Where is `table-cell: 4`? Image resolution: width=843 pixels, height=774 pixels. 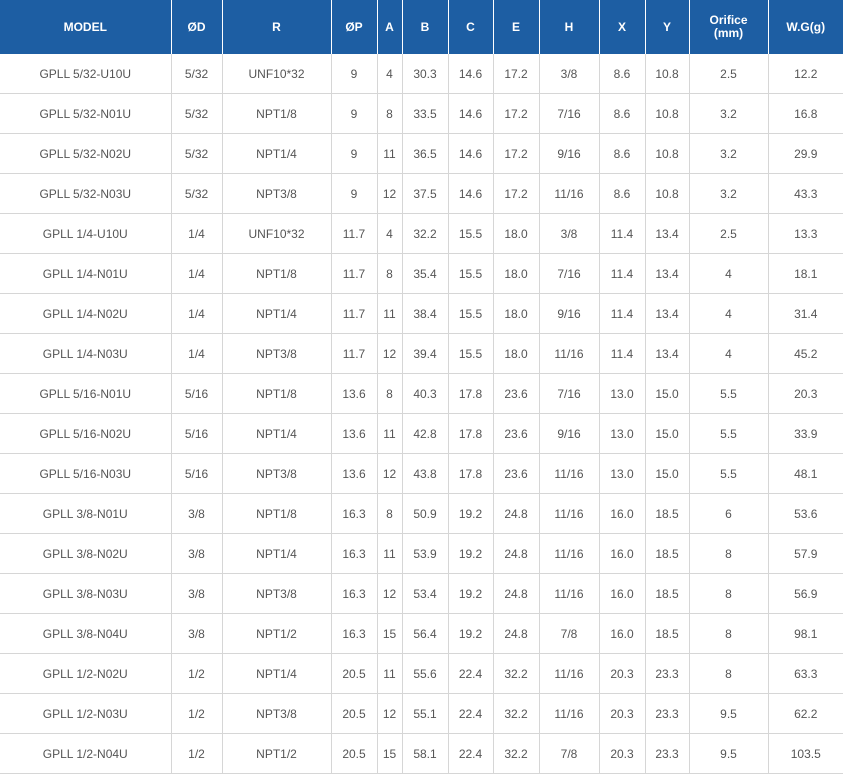 table-cell: 4 is located at coordinates (390, 233).